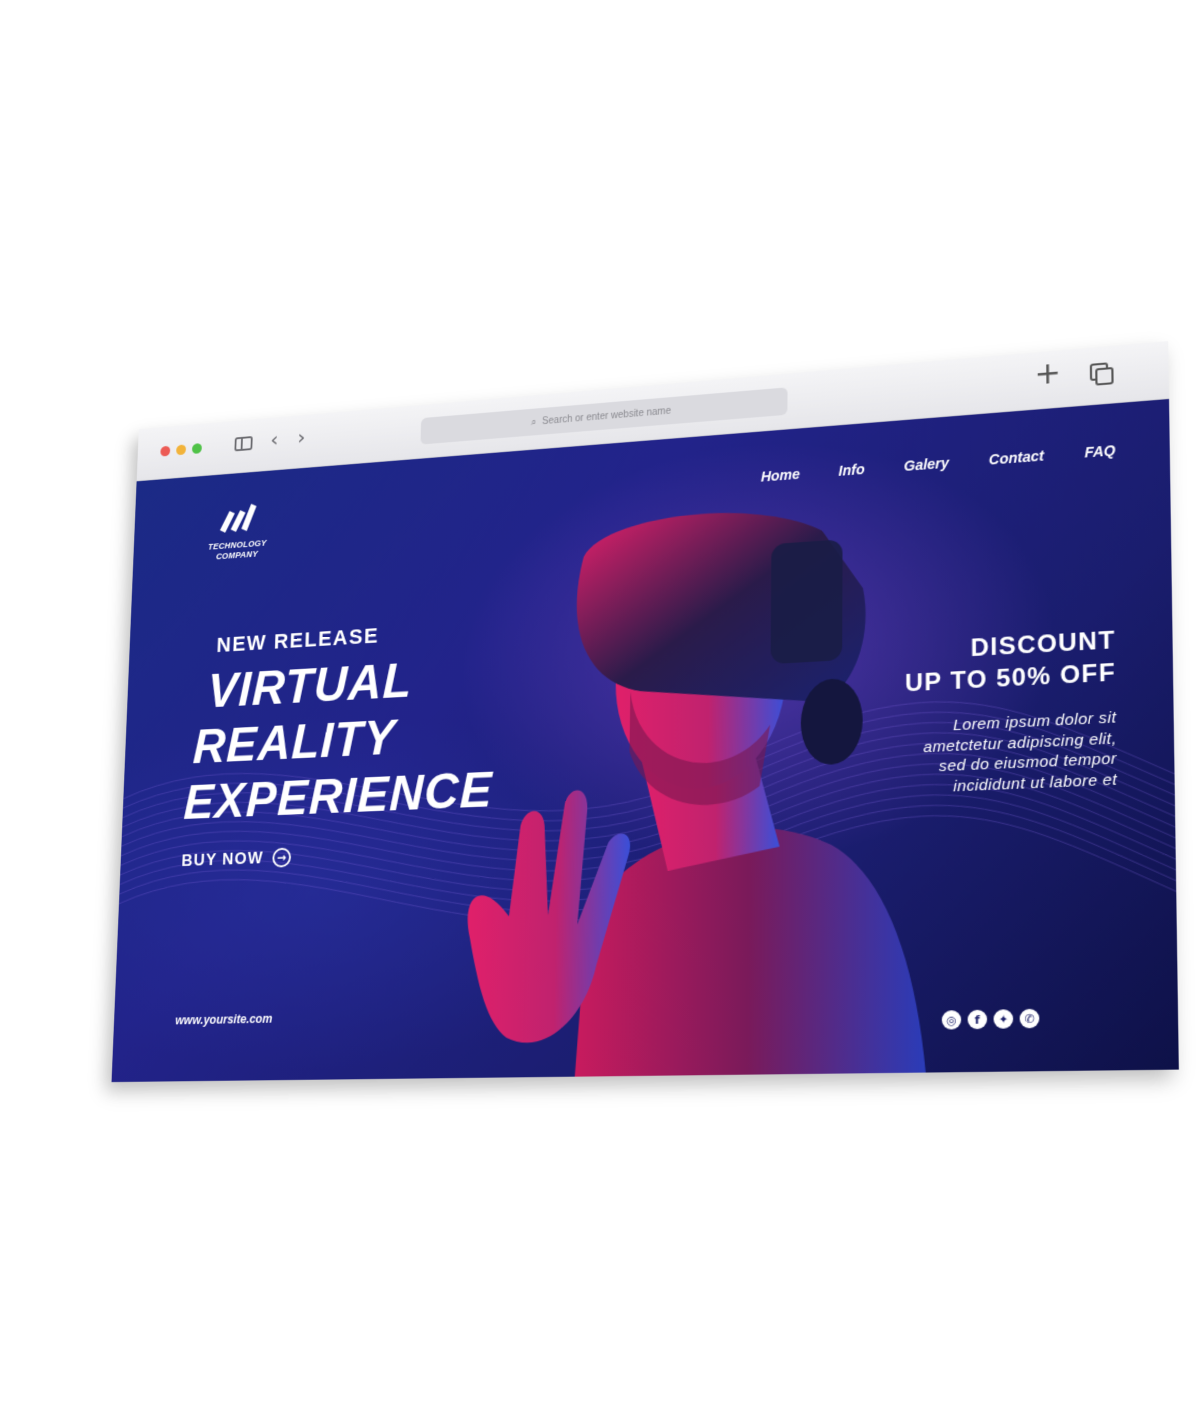  Describe the element at coordinates (990, 1019) in the screenshot. I see `social-links: ◎ f ✦ ✆` at that location.